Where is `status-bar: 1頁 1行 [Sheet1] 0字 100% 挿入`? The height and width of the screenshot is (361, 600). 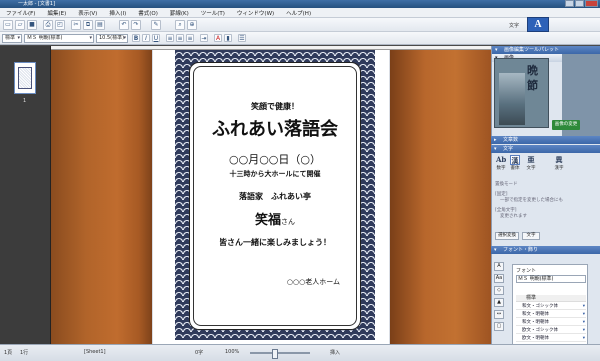
status-bar: 1頁 1行 [Sheet1] 0字 100% 挿入 is located at coordinates (300, 352).